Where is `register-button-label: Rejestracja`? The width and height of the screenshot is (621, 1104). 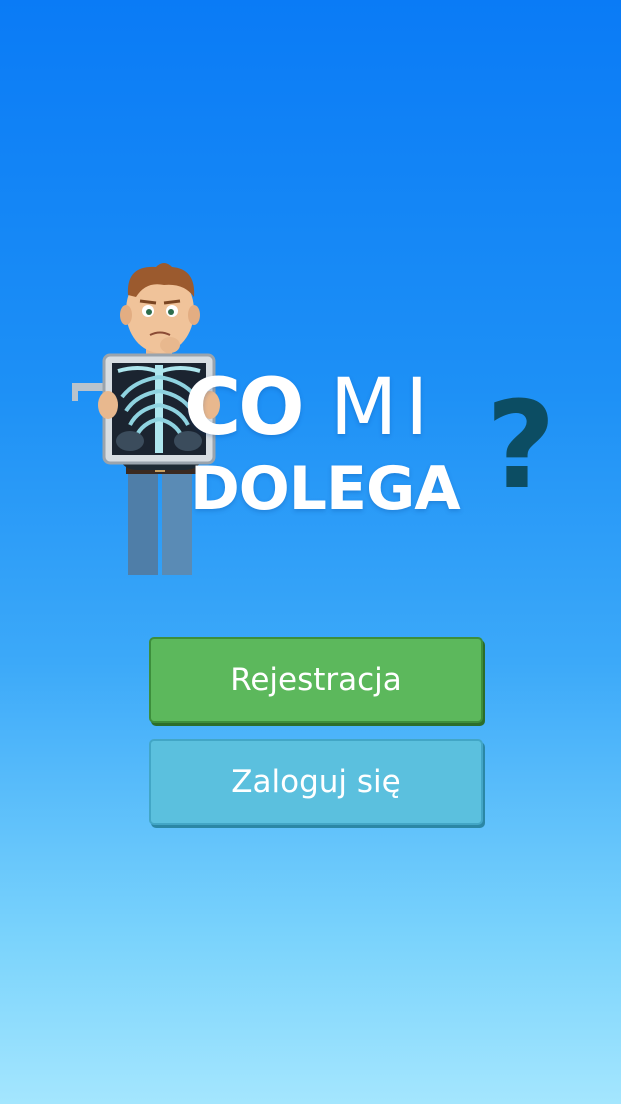 register-button-label: Rejestracja is located at coordinates (316, 680).